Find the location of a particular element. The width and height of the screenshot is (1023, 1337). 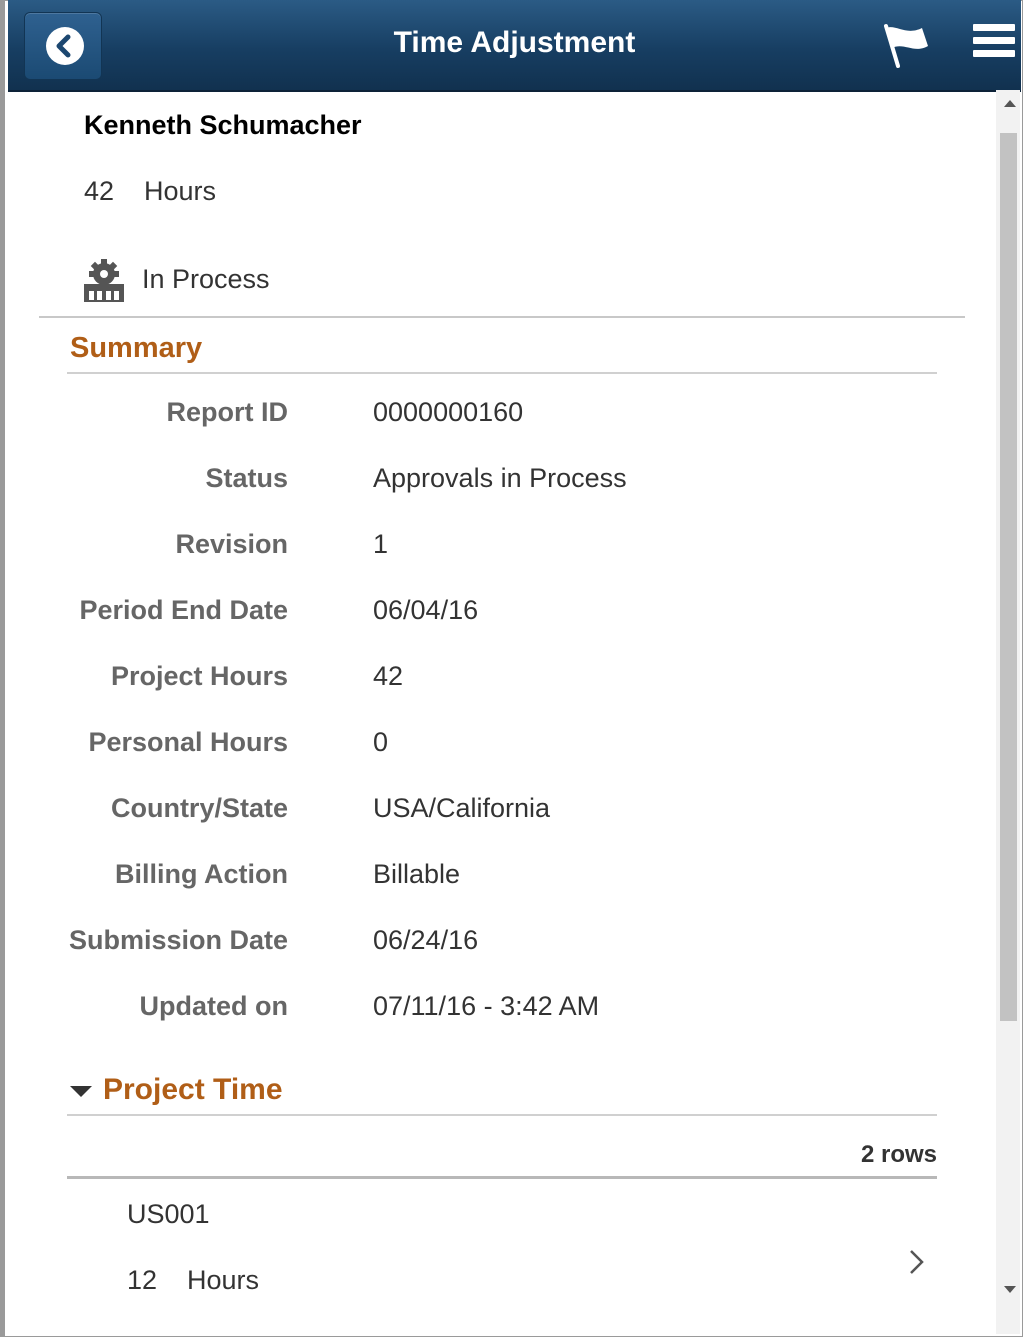

status-text: In Process is located at coordinates (206, 279).